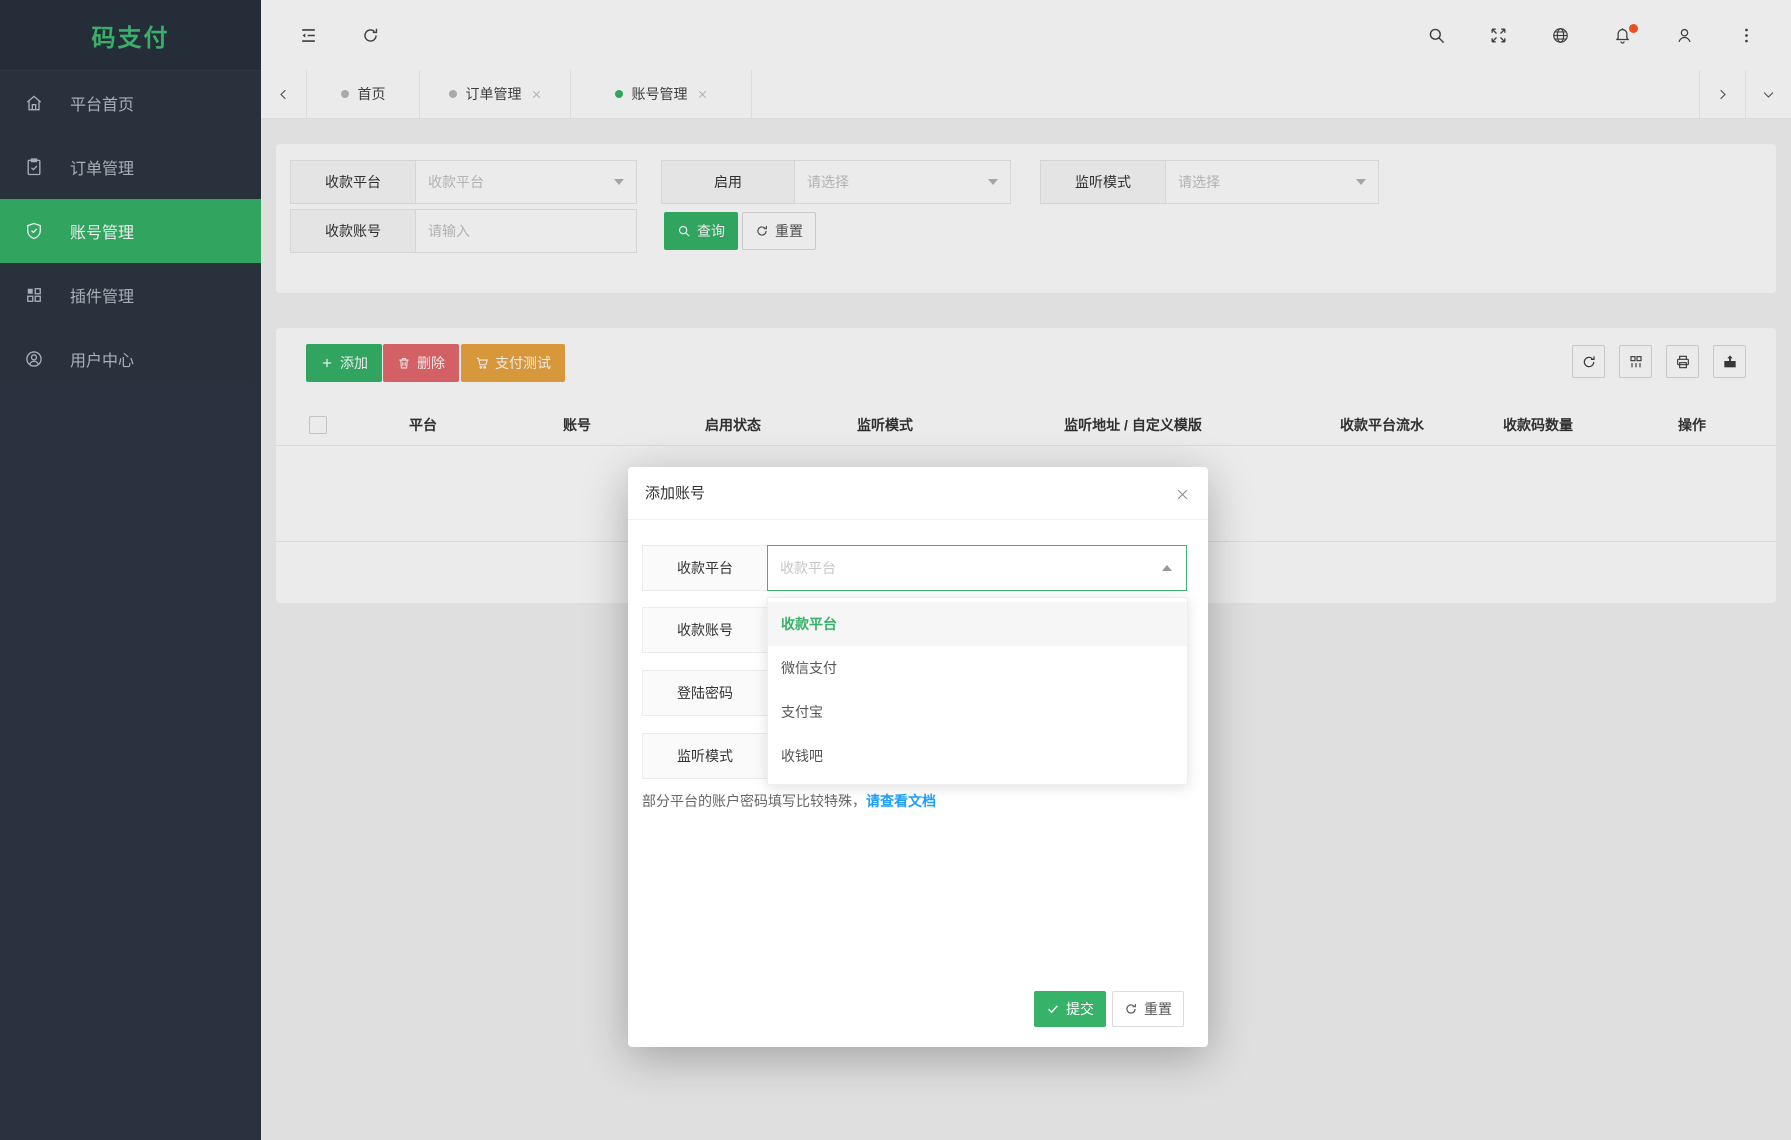 The height and width of the screenshot is (1140, 1791). I want to click on modal-note: 部分平台的账户密码填写比较特殊，请查看文档, so click(789, 801).